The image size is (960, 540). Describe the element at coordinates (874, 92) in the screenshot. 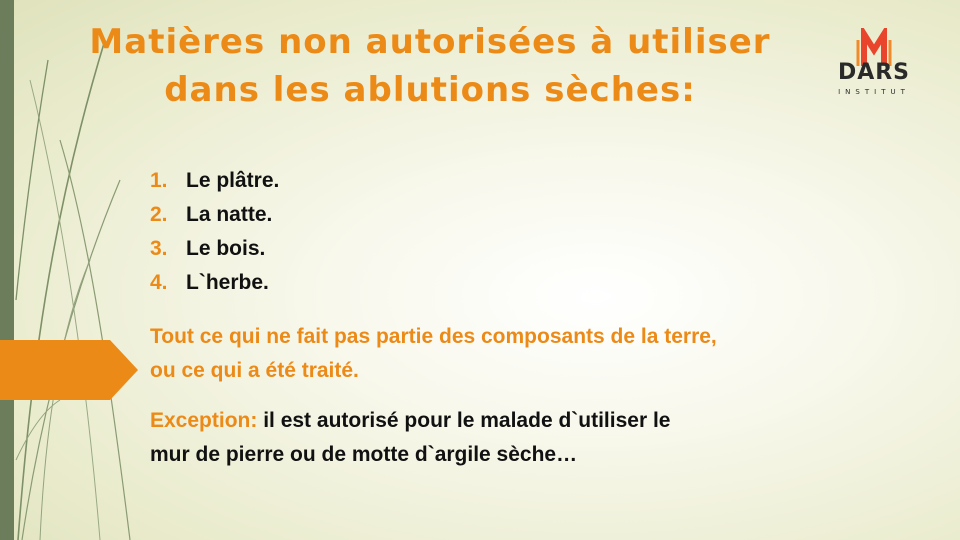

I see `logo-subtitle: INSTITUT` at that location.